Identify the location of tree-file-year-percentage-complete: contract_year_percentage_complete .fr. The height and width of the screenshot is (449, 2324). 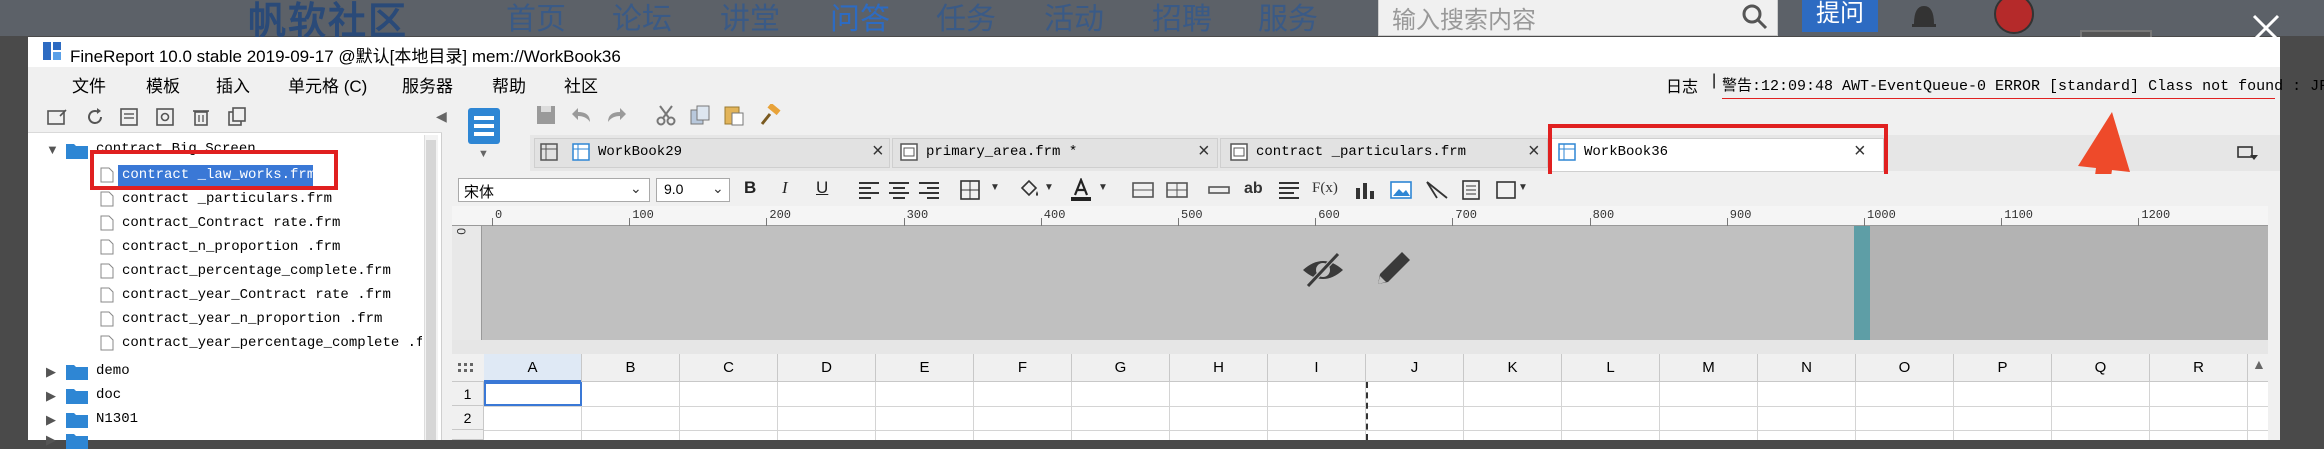
(272, 343).